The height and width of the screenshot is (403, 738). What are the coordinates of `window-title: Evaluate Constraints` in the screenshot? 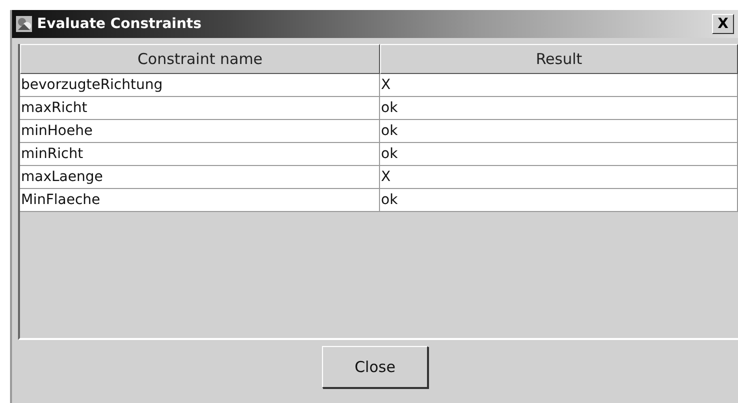 It's located at (119, 24).